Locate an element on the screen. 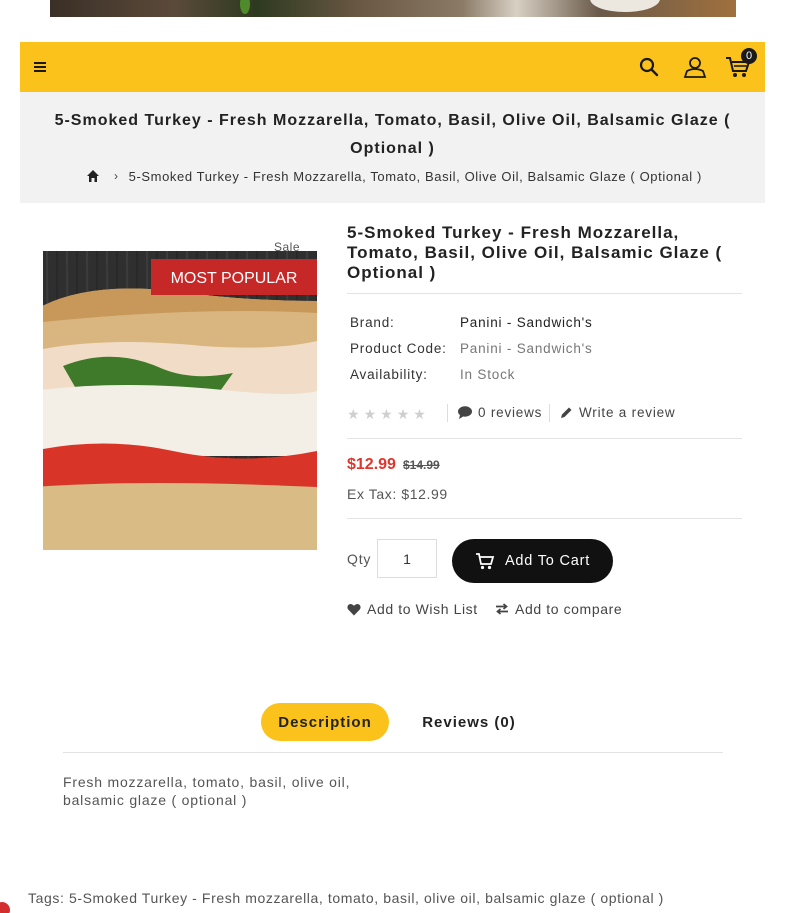 This screenshot has width=785, height=913. cart-icon is located at coordinates (485, 561).